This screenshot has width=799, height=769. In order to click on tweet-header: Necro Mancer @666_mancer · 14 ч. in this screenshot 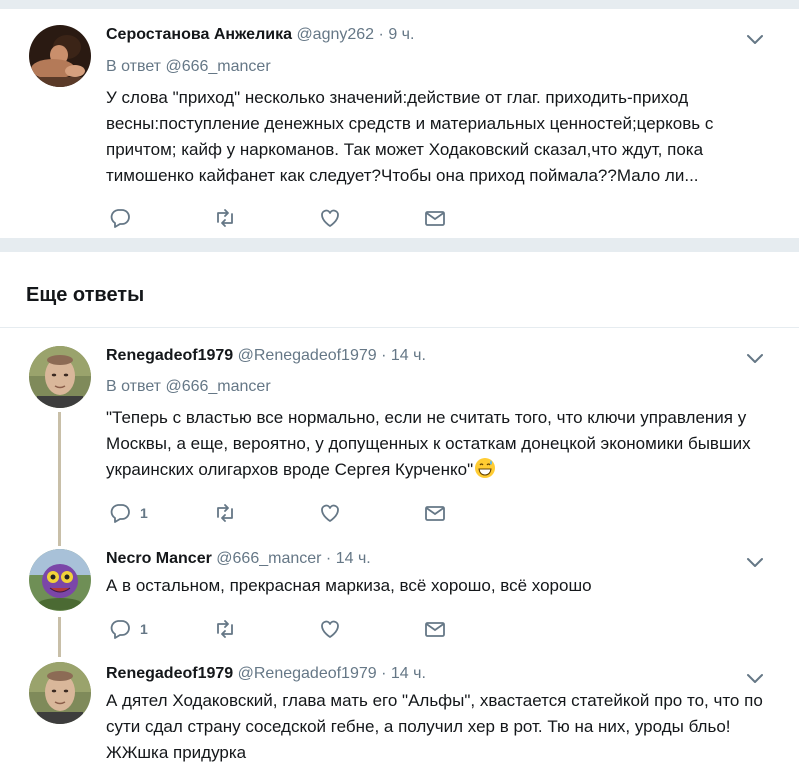, I will do `click(238, 559)`.